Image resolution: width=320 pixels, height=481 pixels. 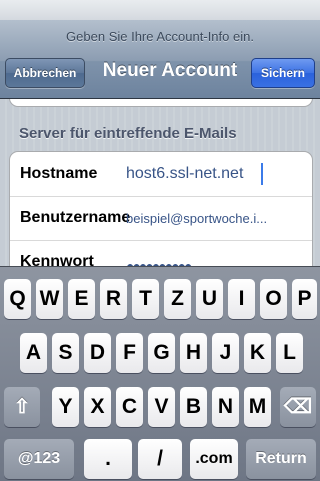 I want to click on text-cursor, so click(x=262, y=174).